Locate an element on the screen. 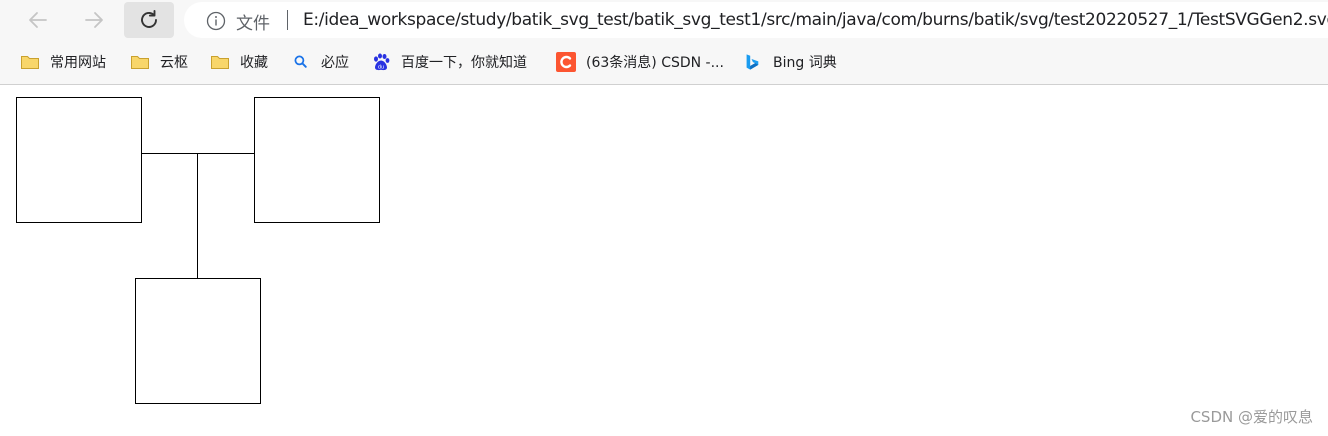 The width and height of the screenshot is (1328, 436). bookmark-百度: du 百度一下，你就知道 is located at coordinates (449, 62).